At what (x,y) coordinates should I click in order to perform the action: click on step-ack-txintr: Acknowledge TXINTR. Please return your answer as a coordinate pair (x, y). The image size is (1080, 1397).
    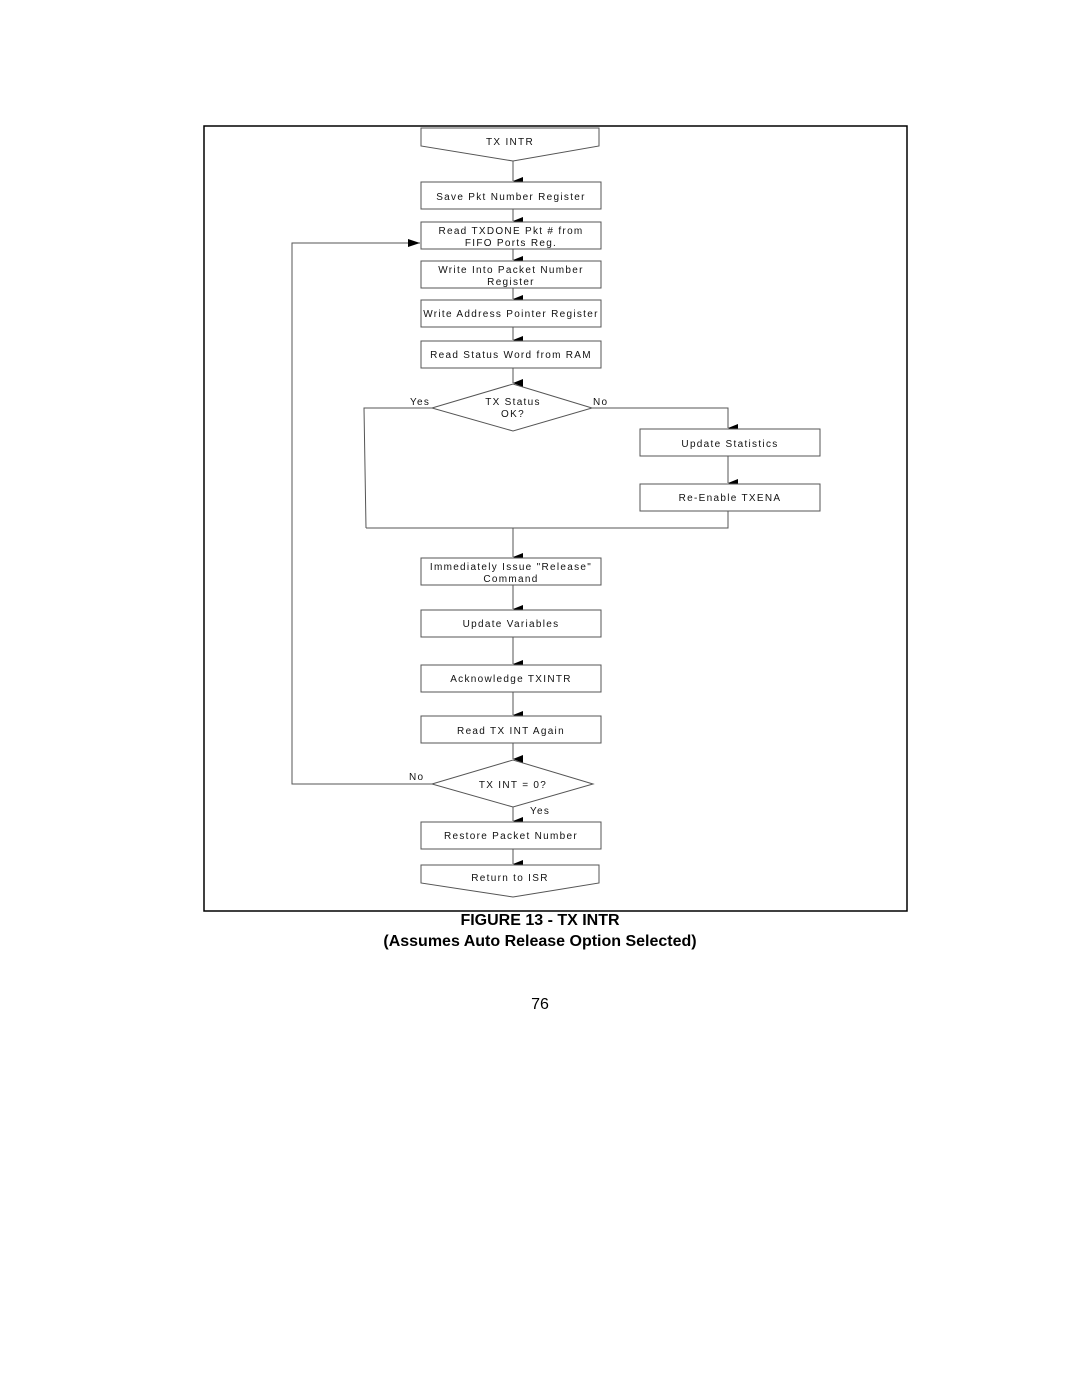
    Looking at the image, I should click on (511, 678).